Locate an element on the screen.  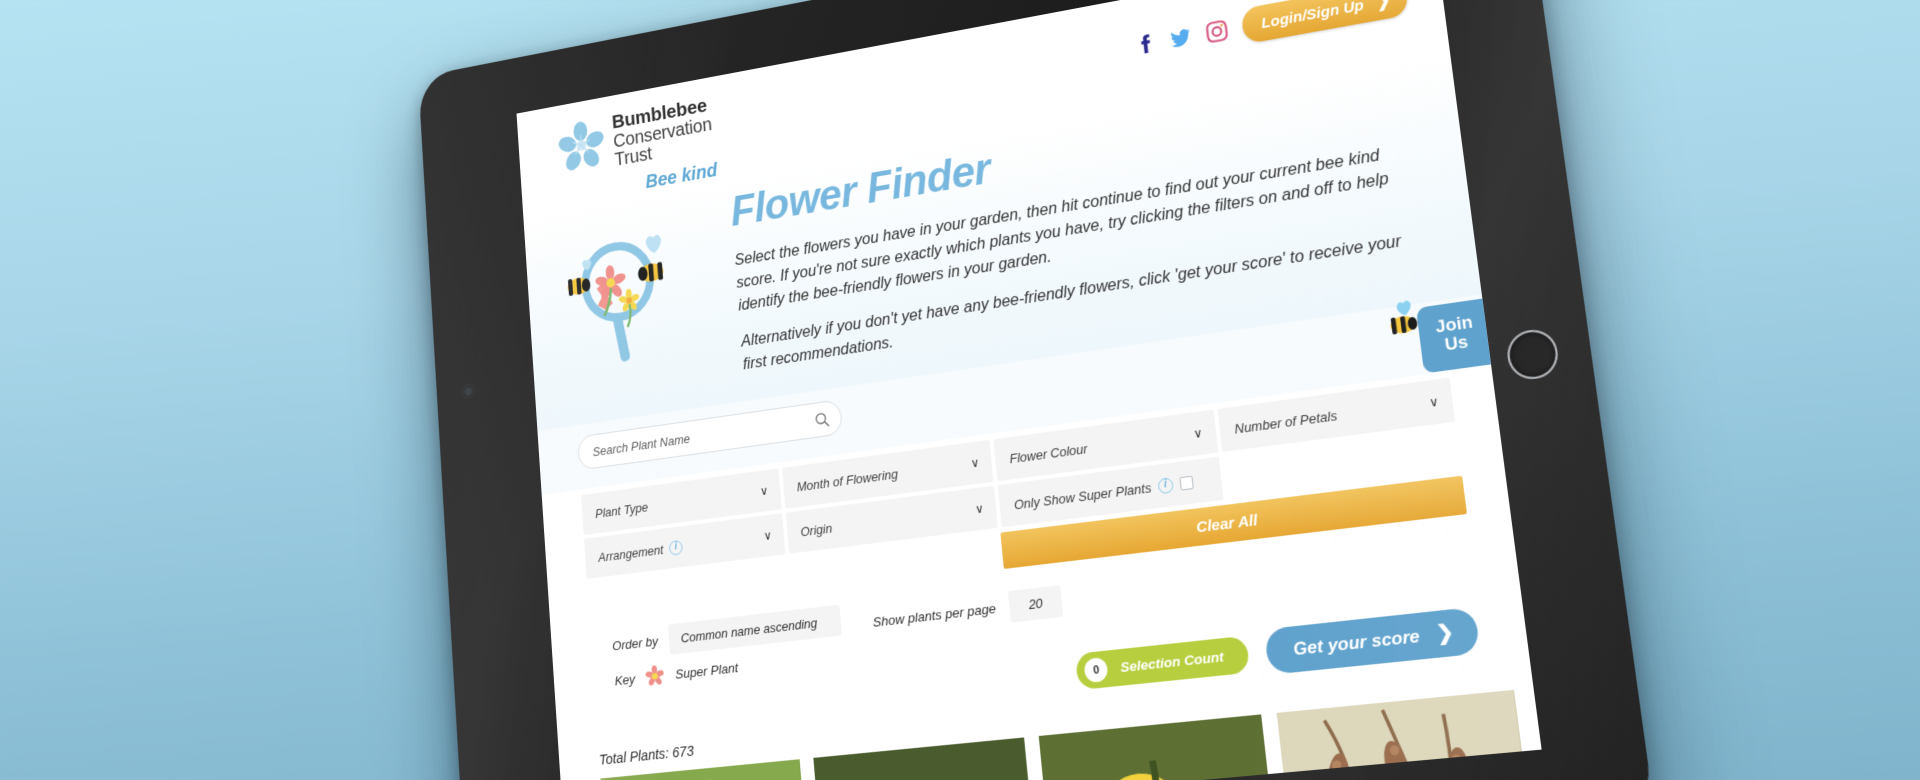
get-your-score-label: Get your score is located at coordinates (1356, 642).